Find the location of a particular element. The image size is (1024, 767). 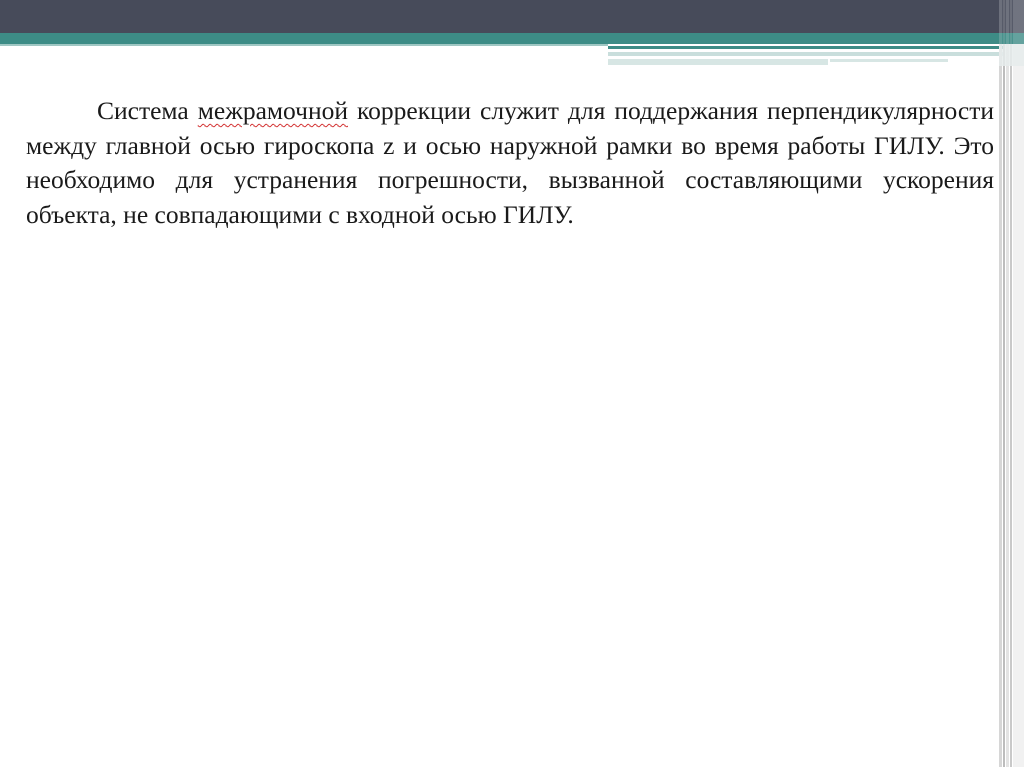

header-teal-band is located at coordinates (512, 38).